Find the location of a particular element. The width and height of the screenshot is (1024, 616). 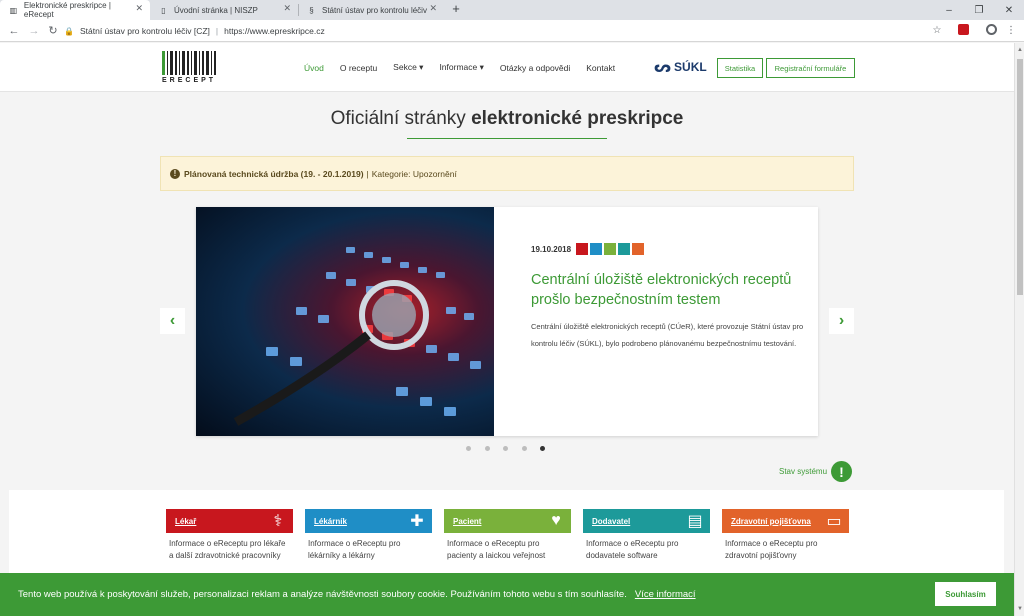

maximize-button: ❐ is located at coordinates (979, 10).